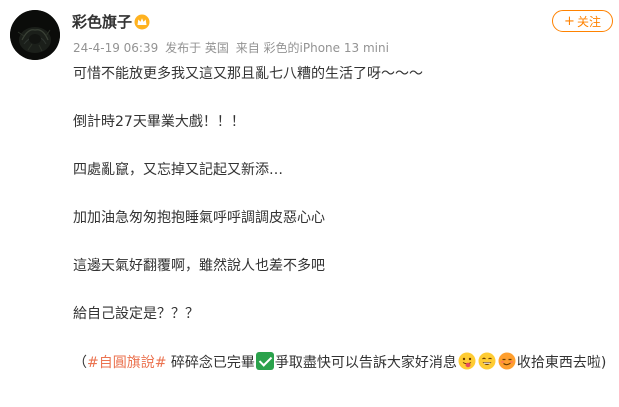  What do you see at coordinates (248, 74) in the screenshot?
I see `post-paragraph: 可惜不能放更多我又這又那且亂七八糟的生活了呀～～～` at bounding box center [248, 74].